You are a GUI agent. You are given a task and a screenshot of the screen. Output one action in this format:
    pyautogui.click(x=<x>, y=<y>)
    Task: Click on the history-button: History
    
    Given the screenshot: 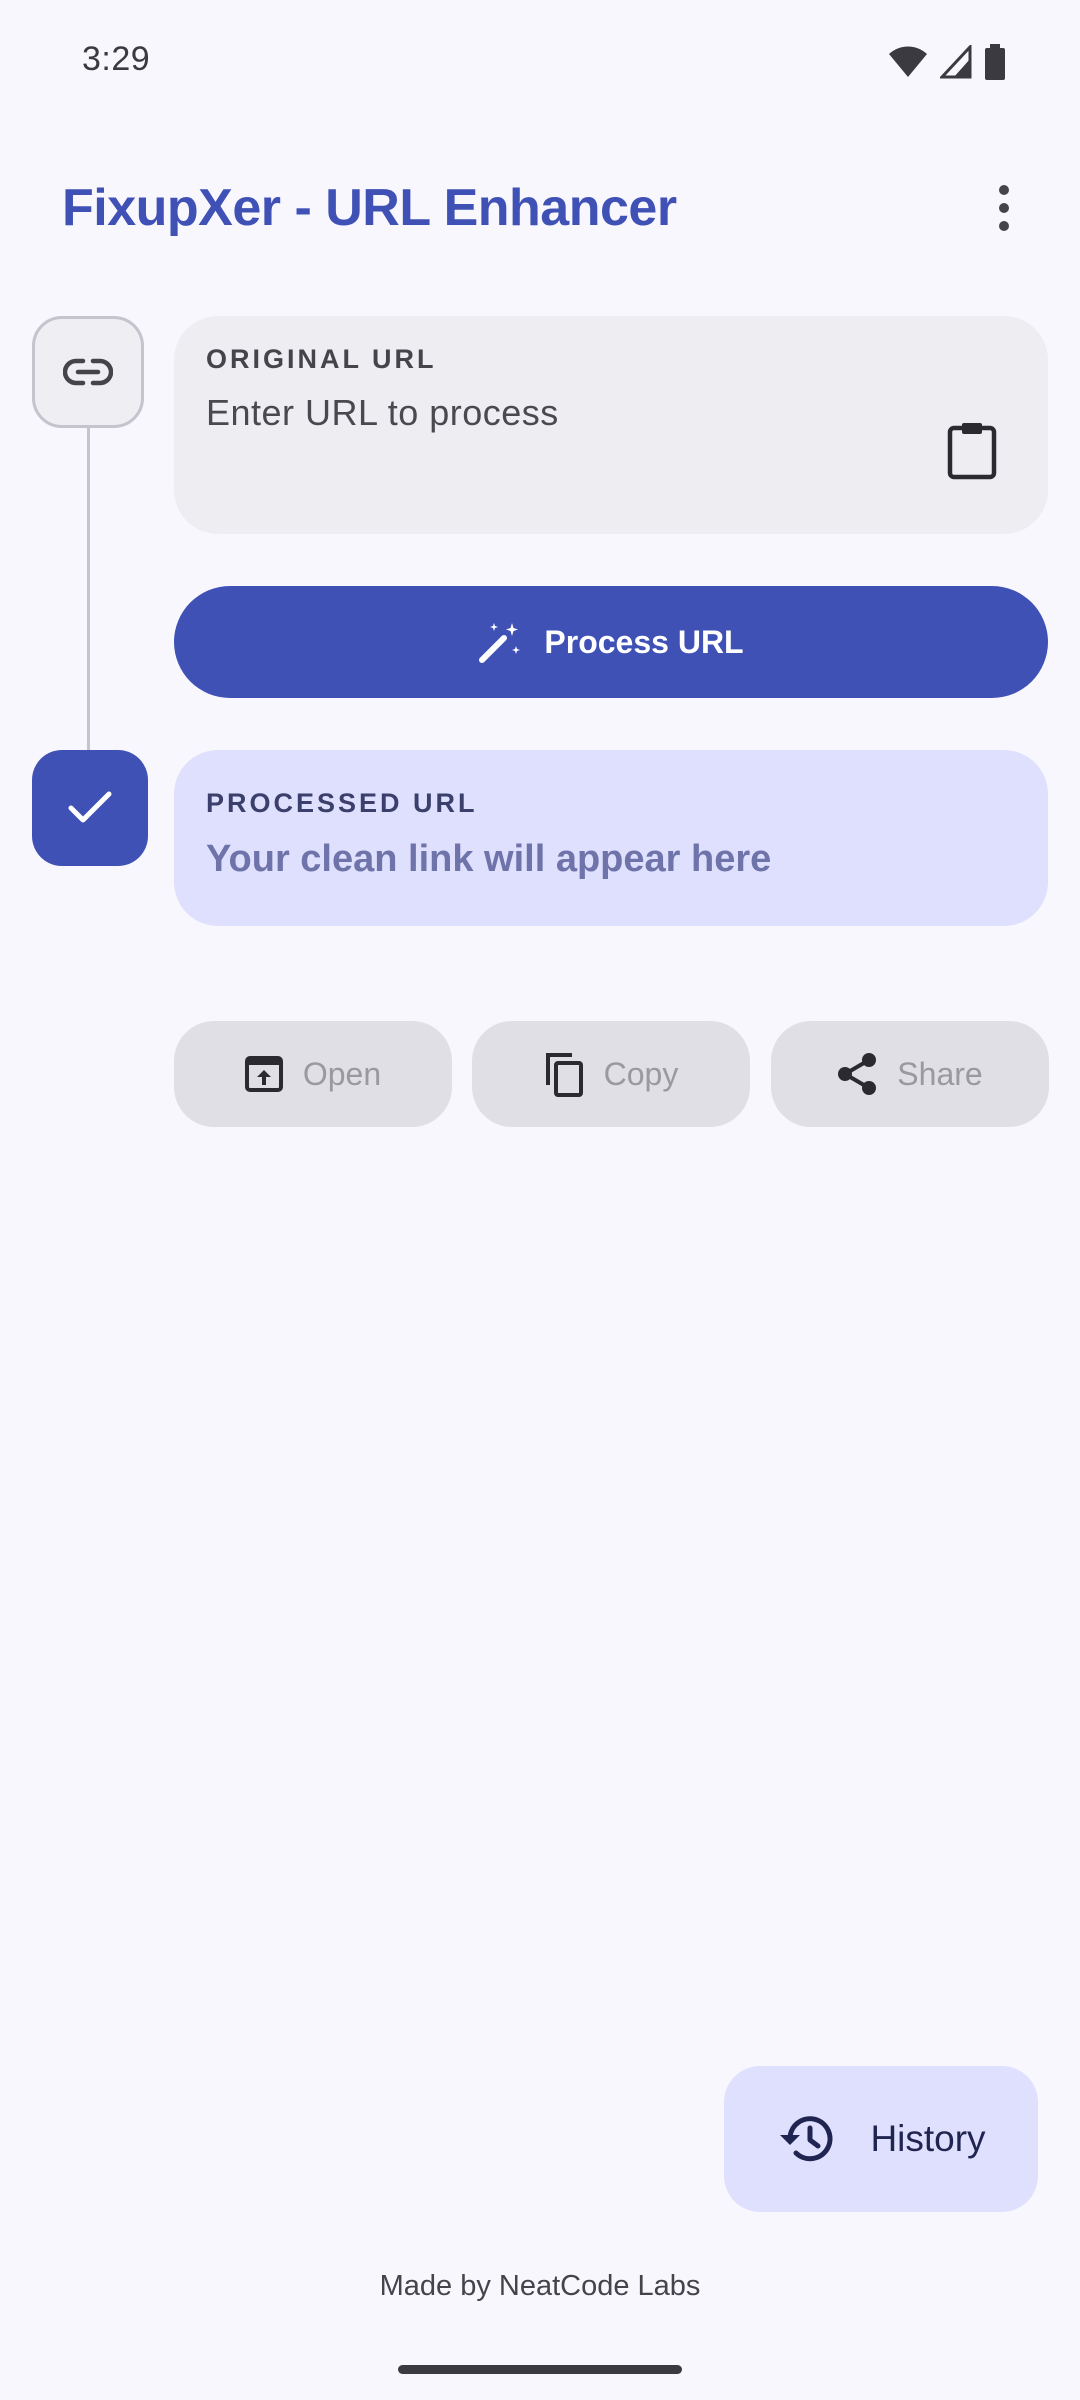 What is the action you would take?
    pyautogui.click(x=881, y=2139)
    